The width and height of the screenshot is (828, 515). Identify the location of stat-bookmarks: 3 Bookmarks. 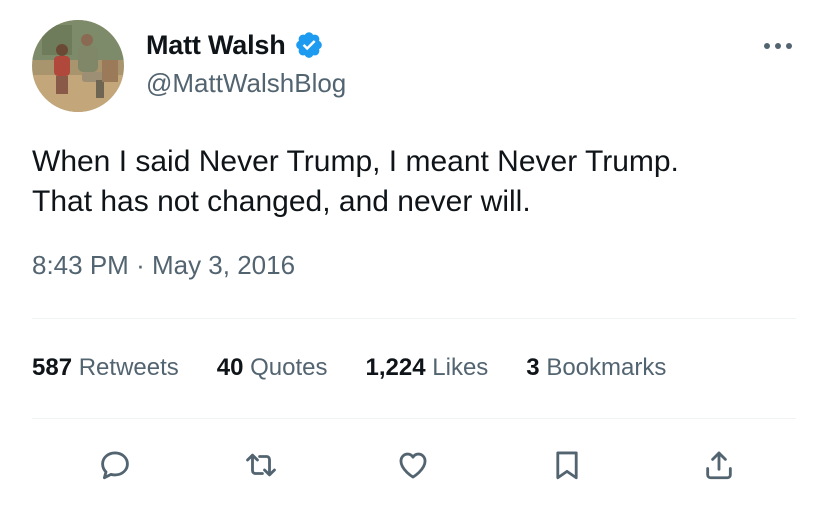
(596, 368).